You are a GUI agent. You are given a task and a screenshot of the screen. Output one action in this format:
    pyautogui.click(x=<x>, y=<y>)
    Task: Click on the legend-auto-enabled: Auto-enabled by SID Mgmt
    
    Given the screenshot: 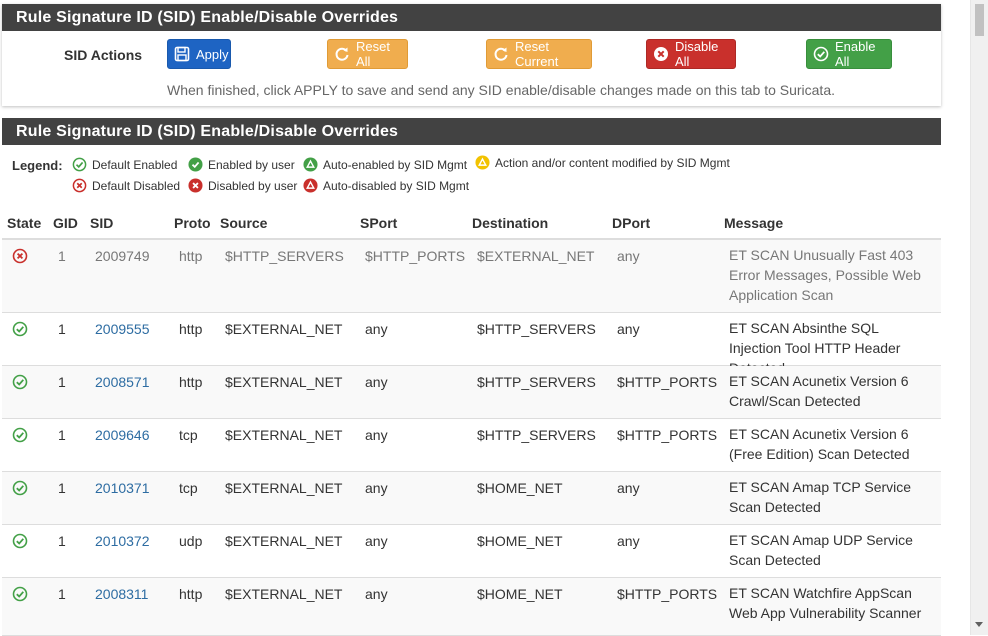 What is the action you would take?
    pyautogui.click(x=385, y=164)
    